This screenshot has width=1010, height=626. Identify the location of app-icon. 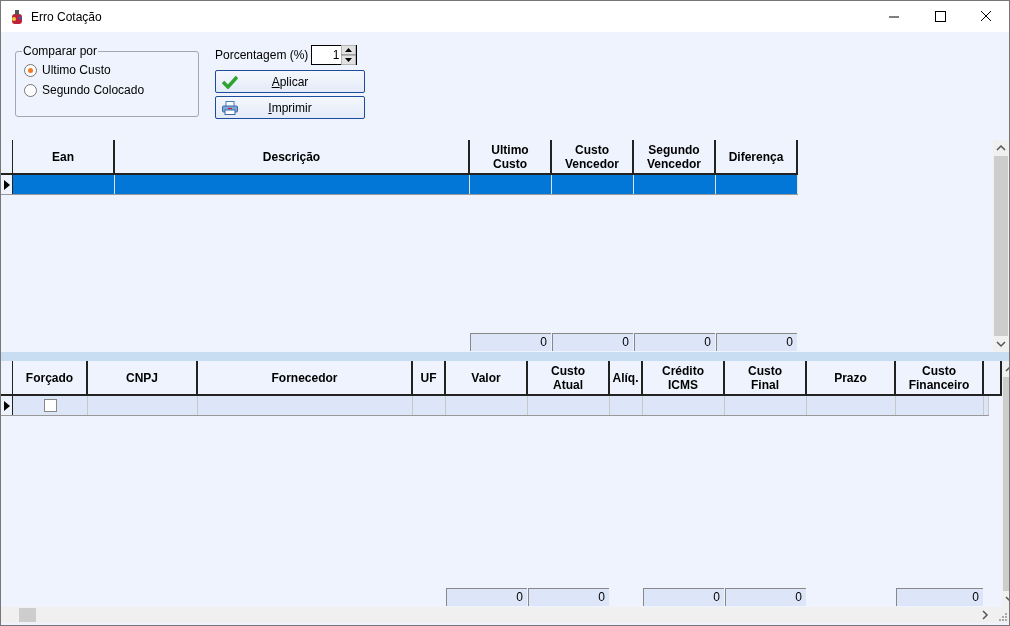
(17, 16).